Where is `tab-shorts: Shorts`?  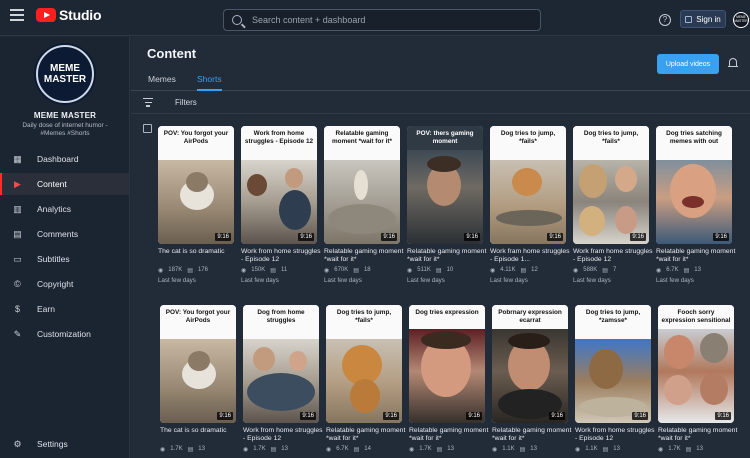 tab-shorts: Shorts is located at coordinates (209, 82).